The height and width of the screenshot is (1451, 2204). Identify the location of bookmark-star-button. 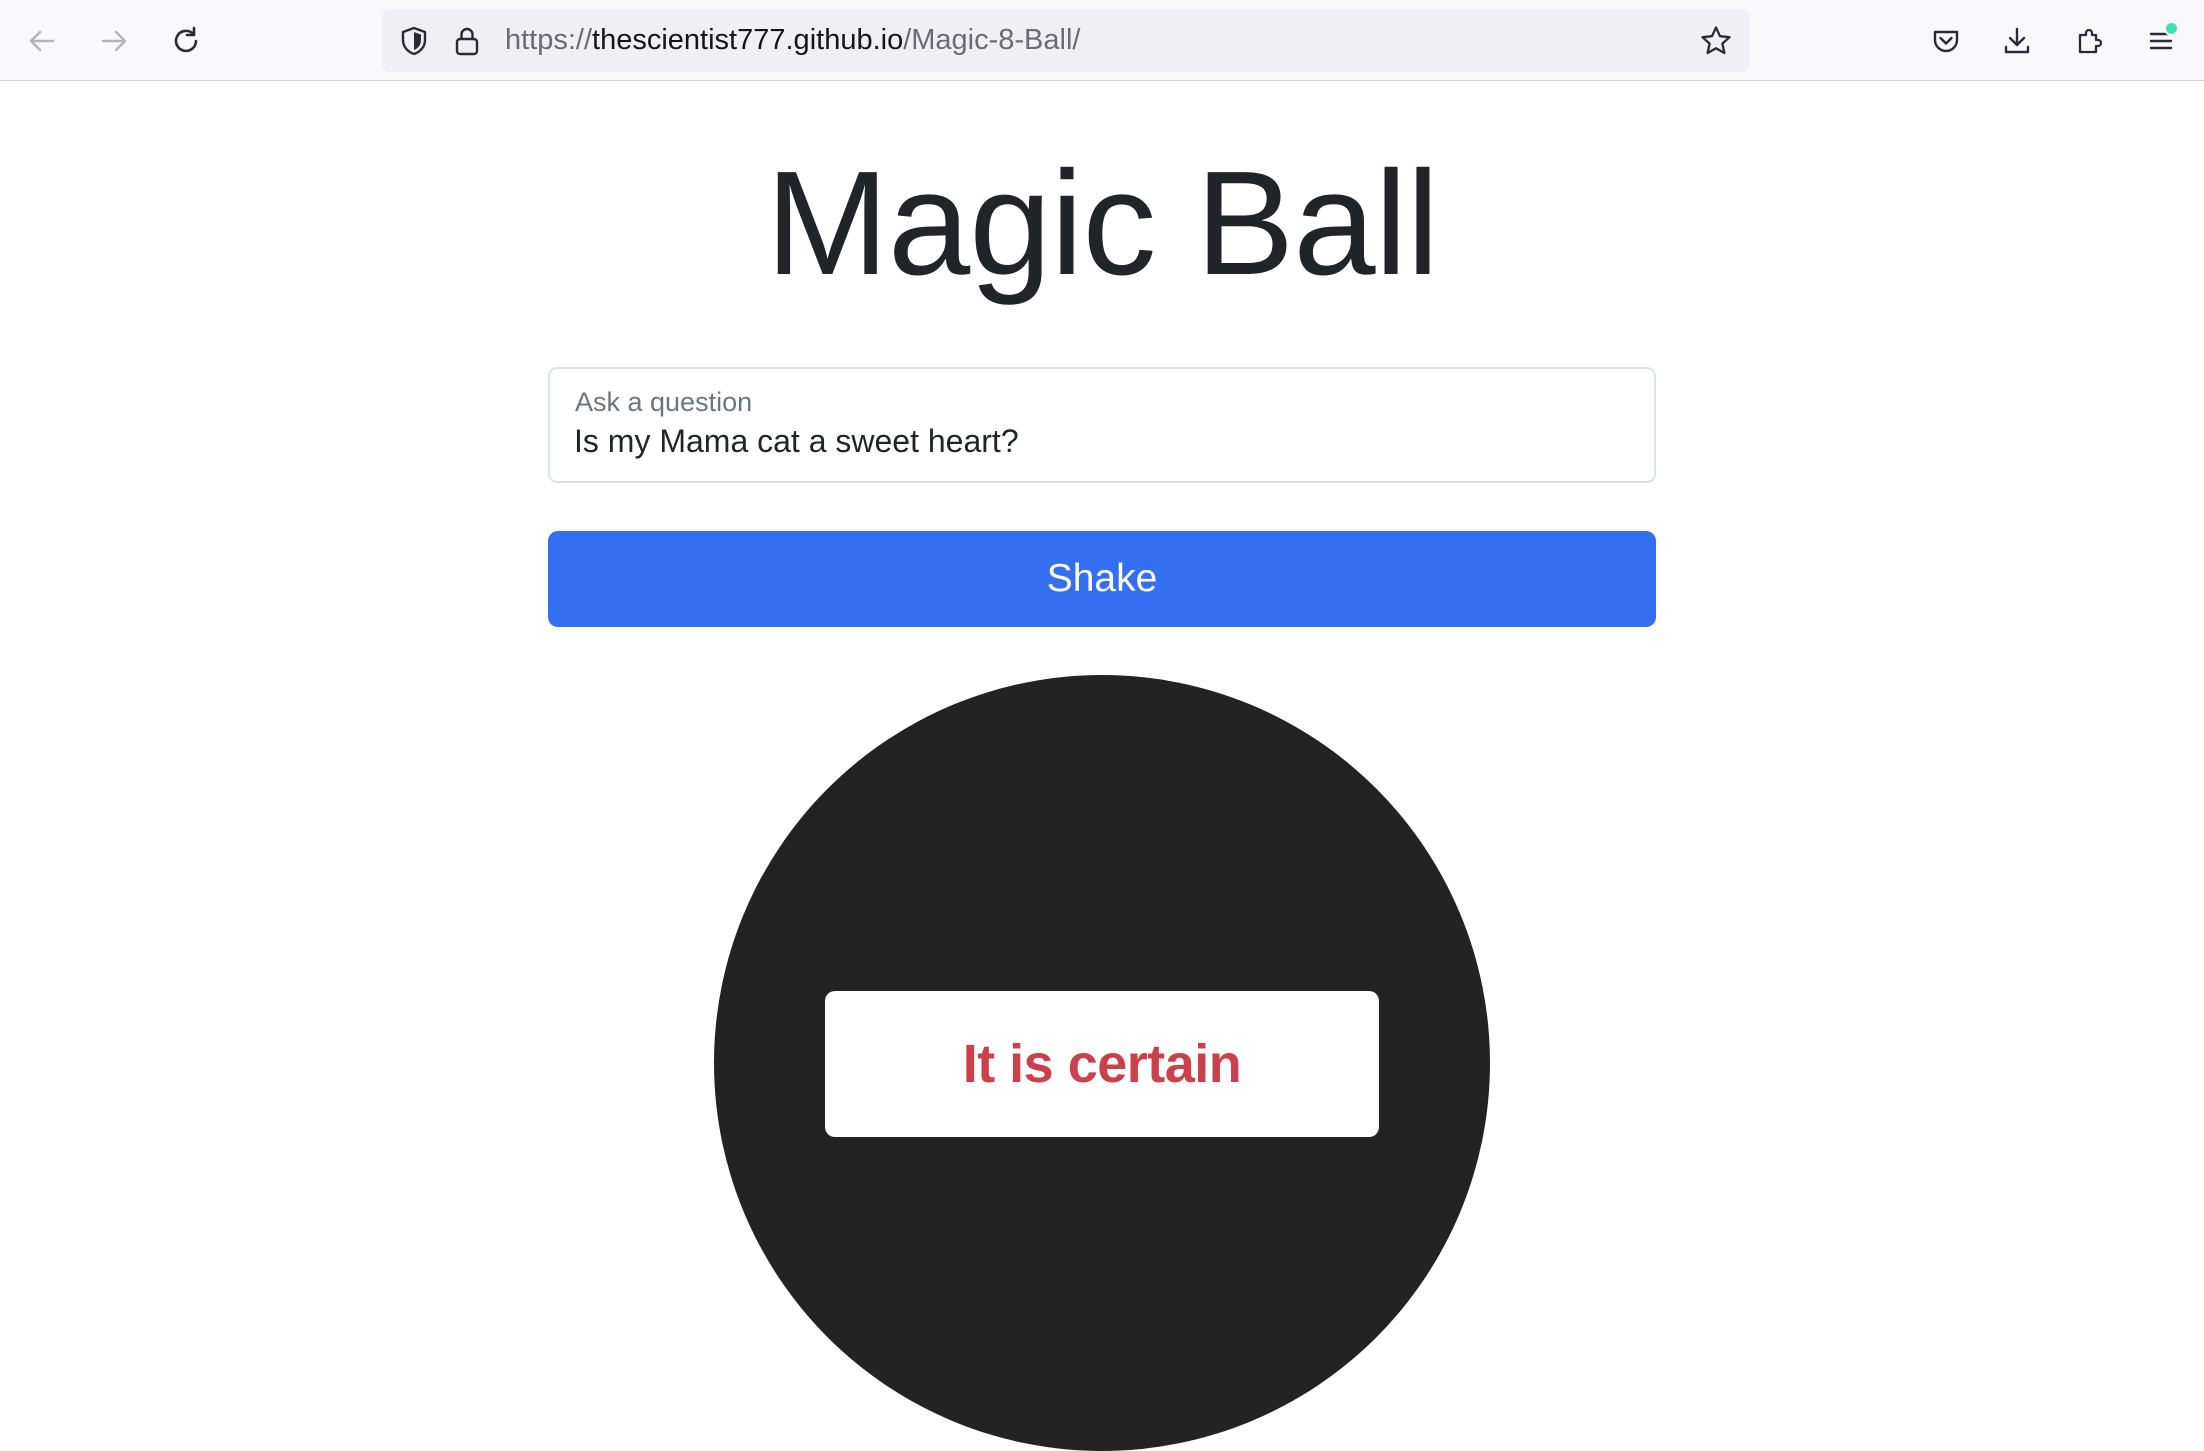
(1716, 41).